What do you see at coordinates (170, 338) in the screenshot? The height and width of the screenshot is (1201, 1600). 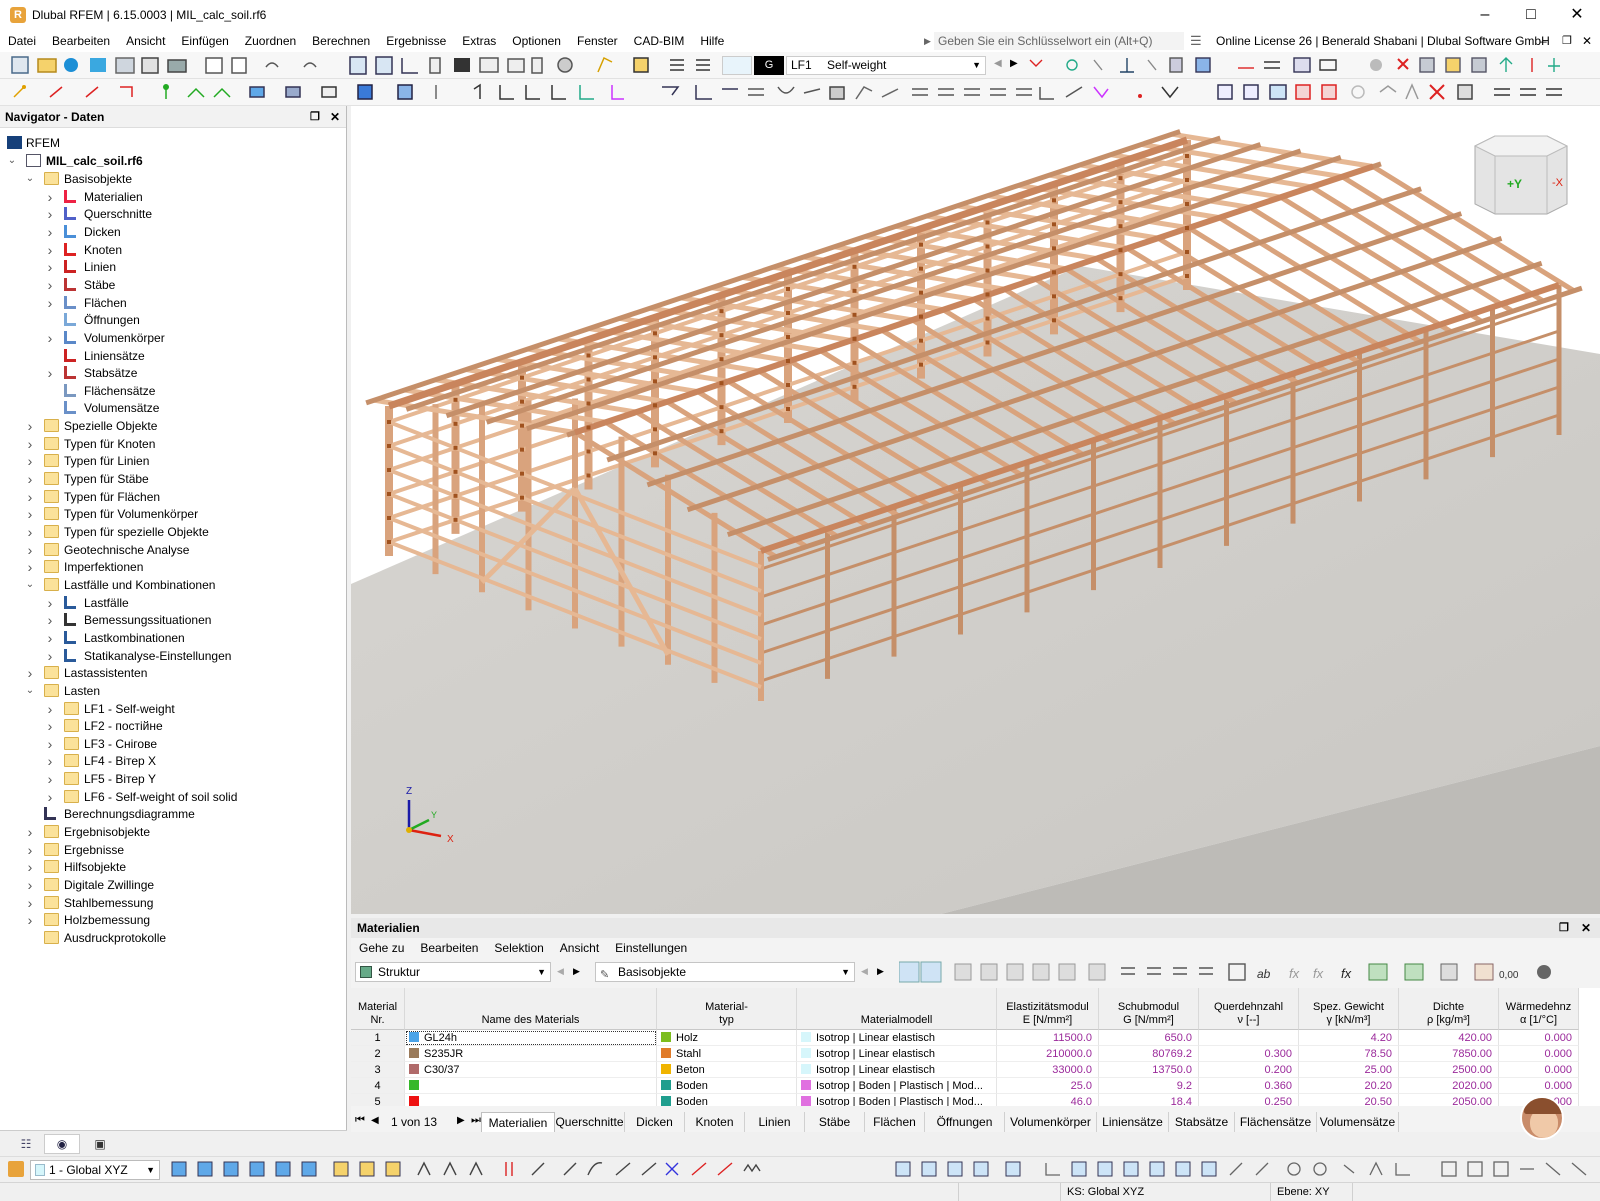 I see `tree-item: › Volumenkörper` at bounding box center [170, 338].